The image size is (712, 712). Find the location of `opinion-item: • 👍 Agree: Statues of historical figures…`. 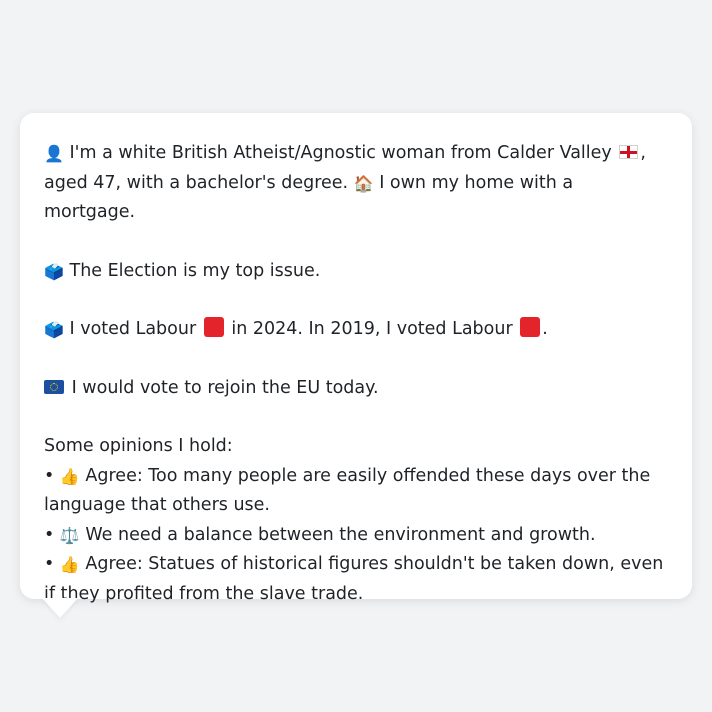

opinion-item: • 👍 Agree: Statues of historical figures… is located at coordinates (356, 579).